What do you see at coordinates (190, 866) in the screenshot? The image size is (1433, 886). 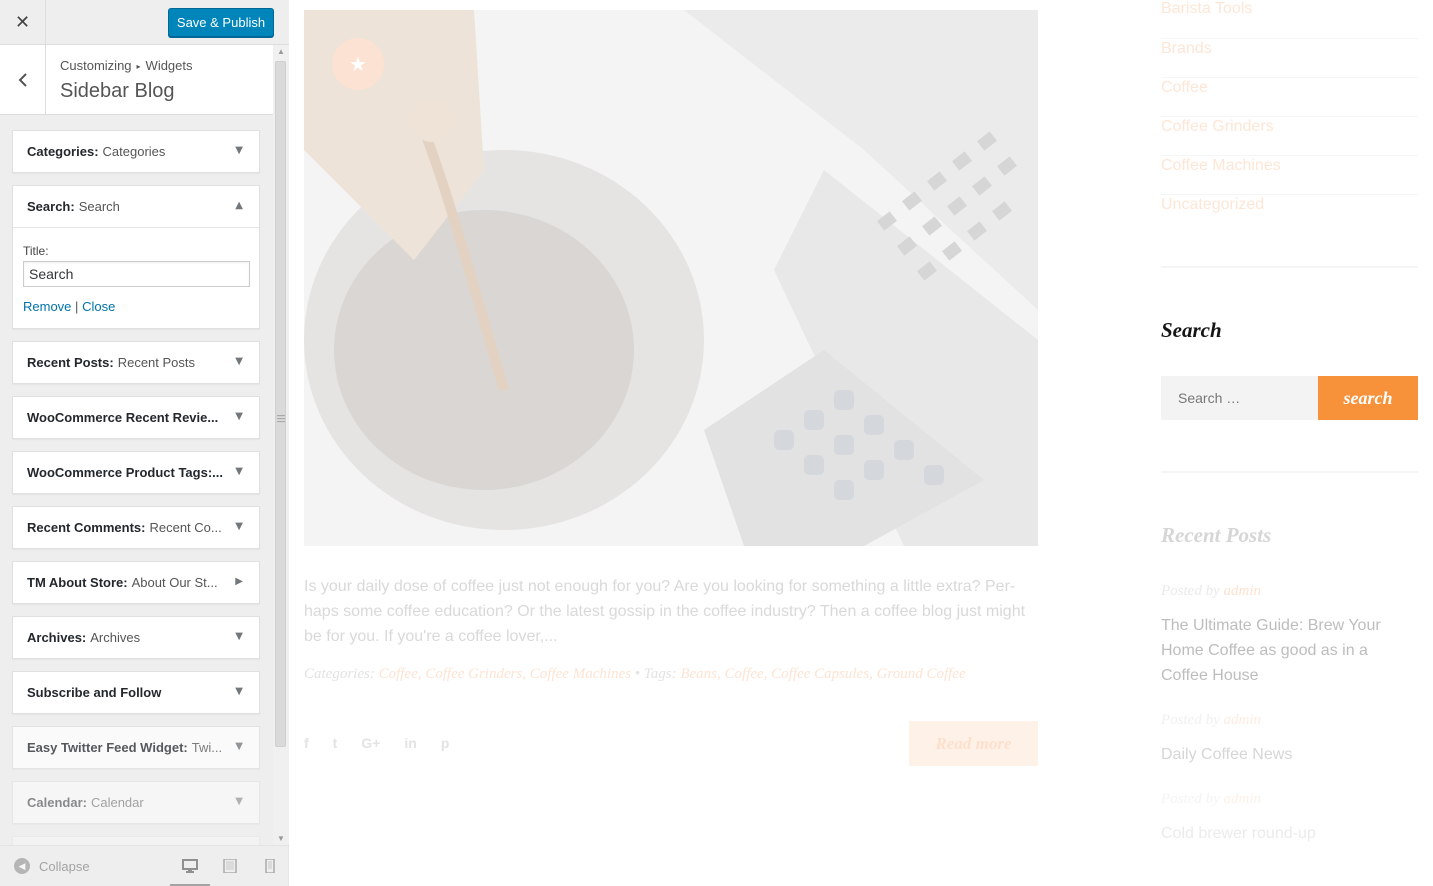 I see `desktop-preview-icon` at bounding box center [190, 866].